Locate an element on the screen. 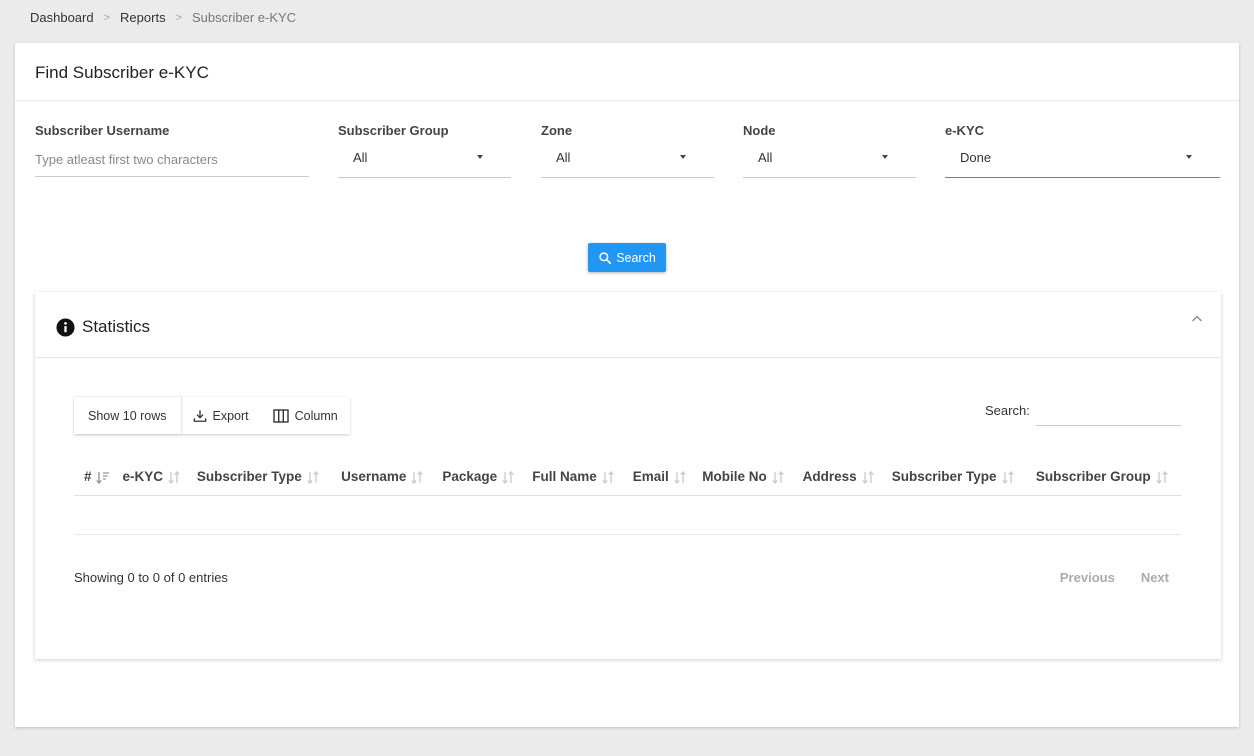 This screenshot has width=1254, height=756. table-toolbar: Show 10 rows Export Column is located at coordinates (212, 415).